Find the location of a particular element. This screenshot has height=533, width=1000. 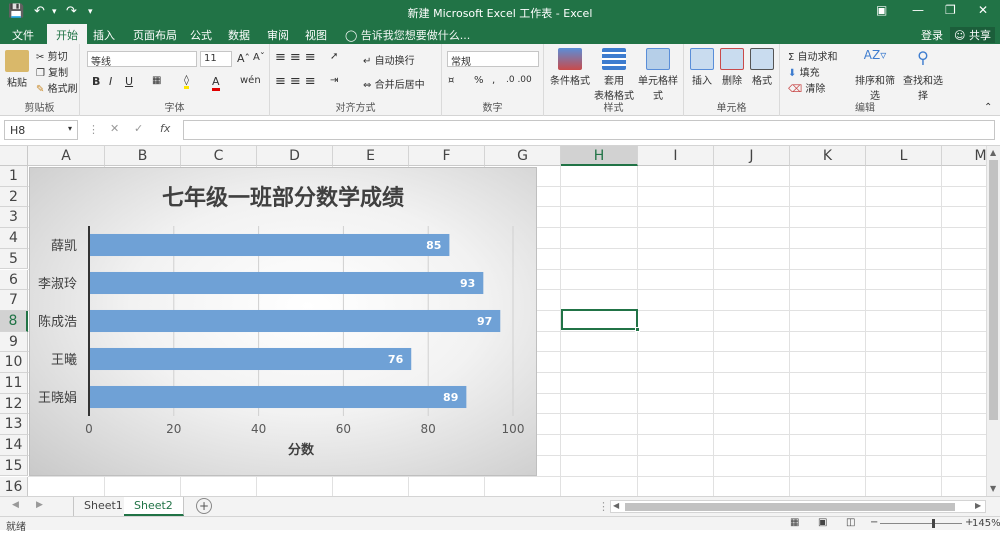

column-header-e: E is located at coordinates (371, 156).